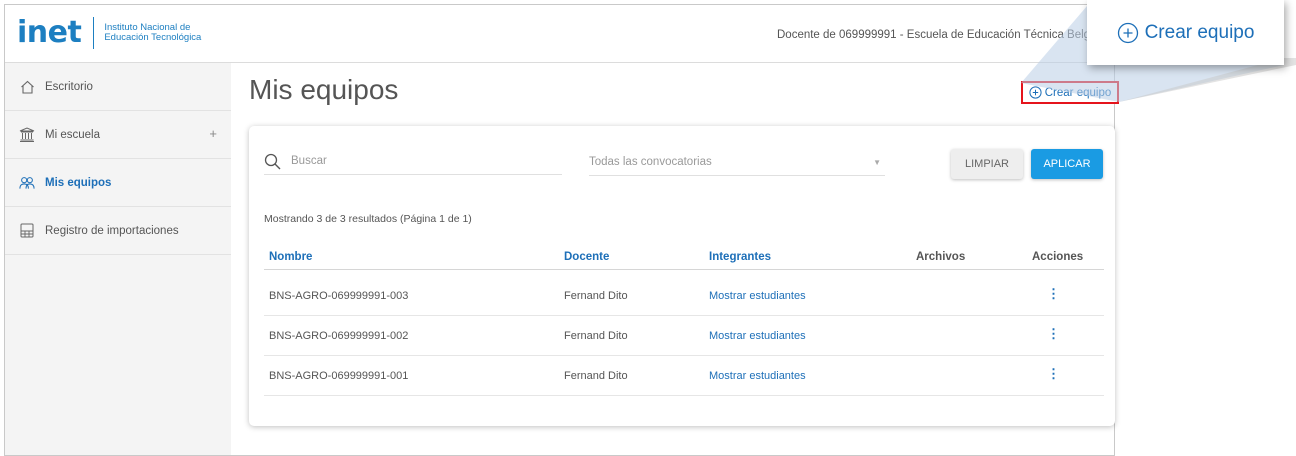  I want to click on logo-wordmark: inet, so click(49, 32).